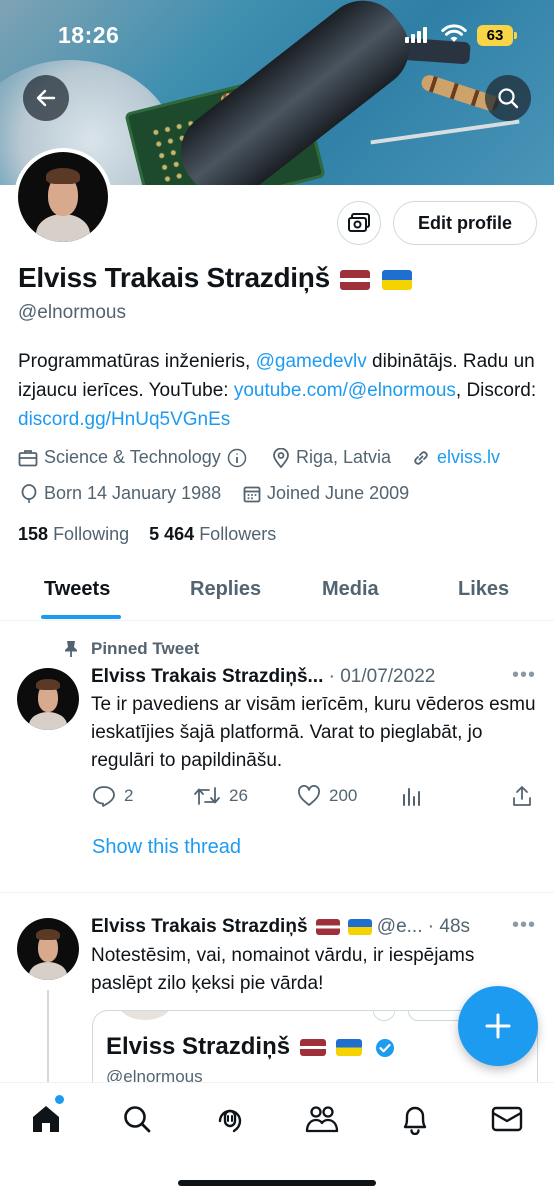 The height and width of the screenshot is (1200, 554). Describe the element at coordinates (237, 458) in the screenshot. I see `info-icon` at that location.